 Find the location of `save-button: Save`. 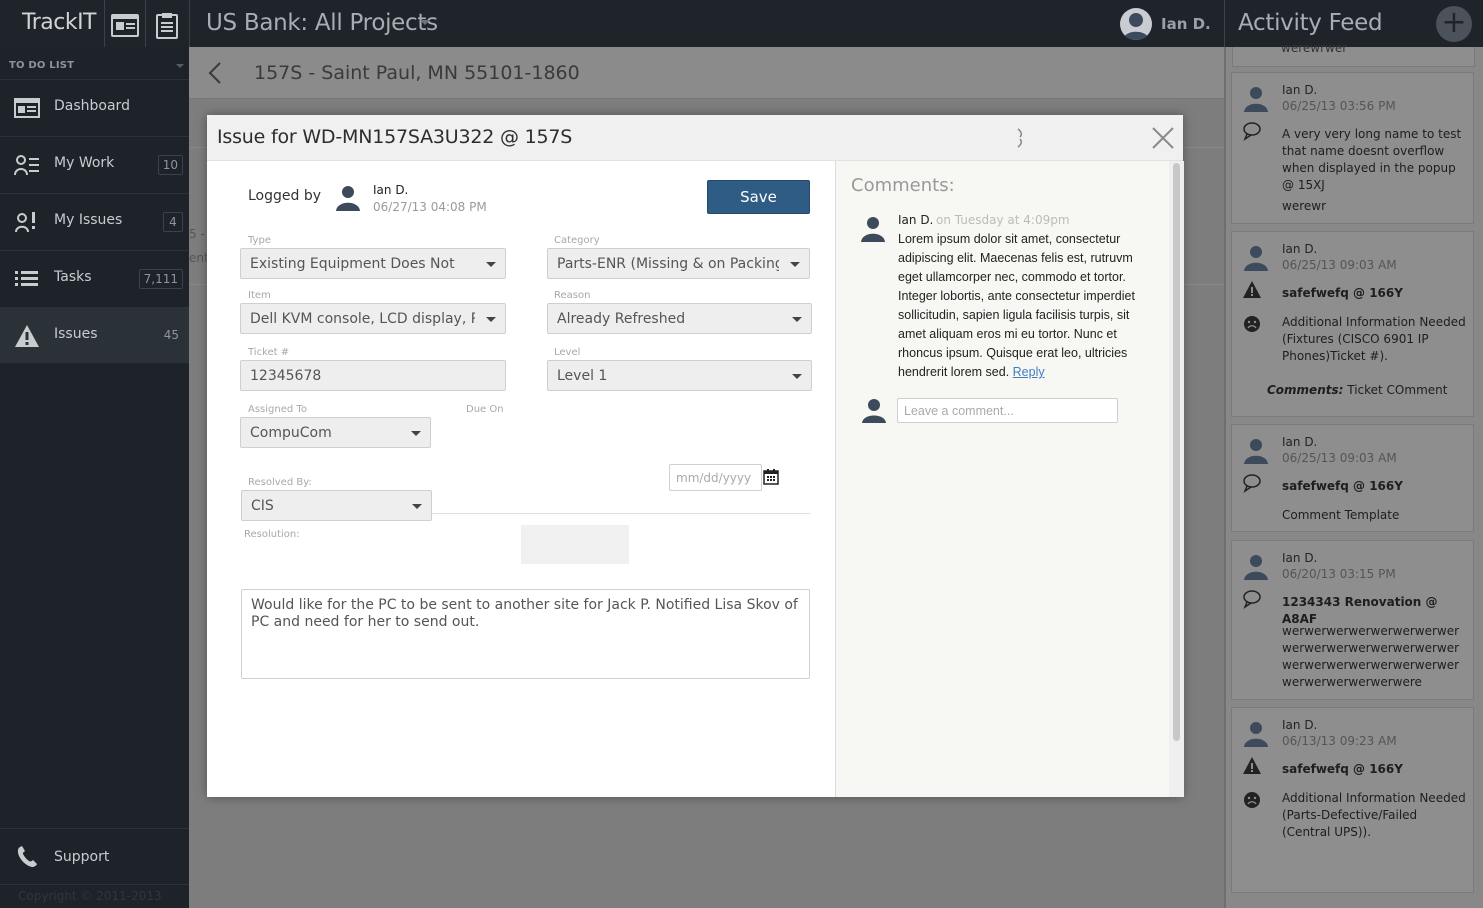

save-button: Save is located at coordinates (758, 197).